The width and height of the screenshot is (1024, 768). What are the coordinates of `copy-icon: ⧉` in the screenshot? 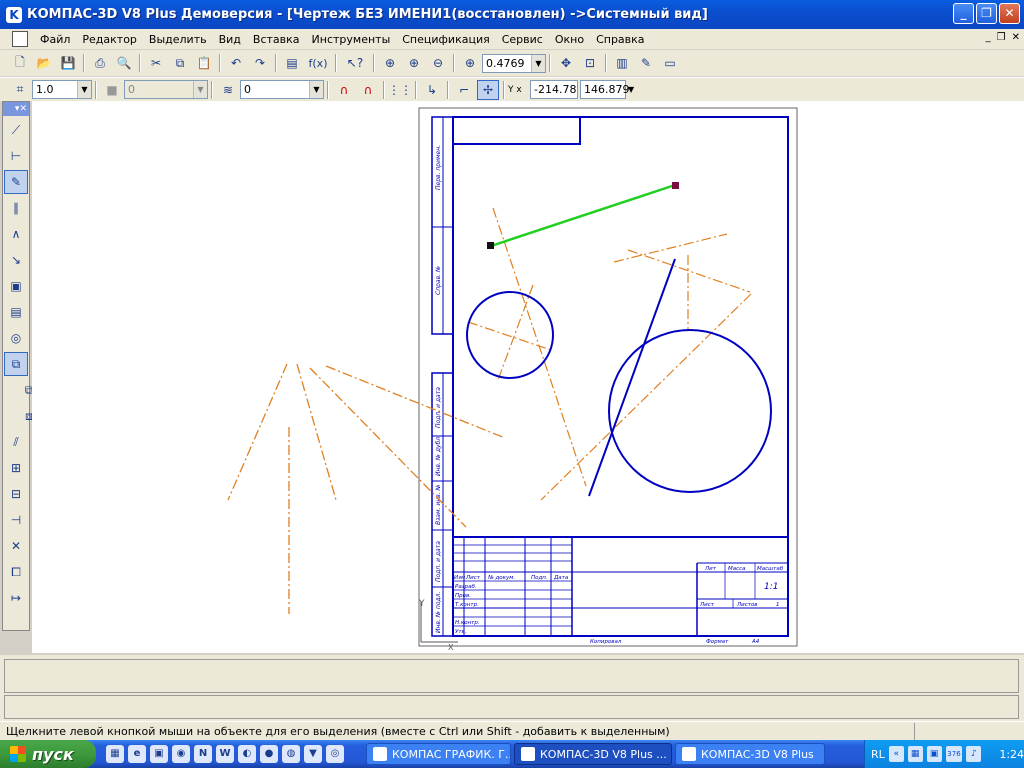 It's located at (180, 63).